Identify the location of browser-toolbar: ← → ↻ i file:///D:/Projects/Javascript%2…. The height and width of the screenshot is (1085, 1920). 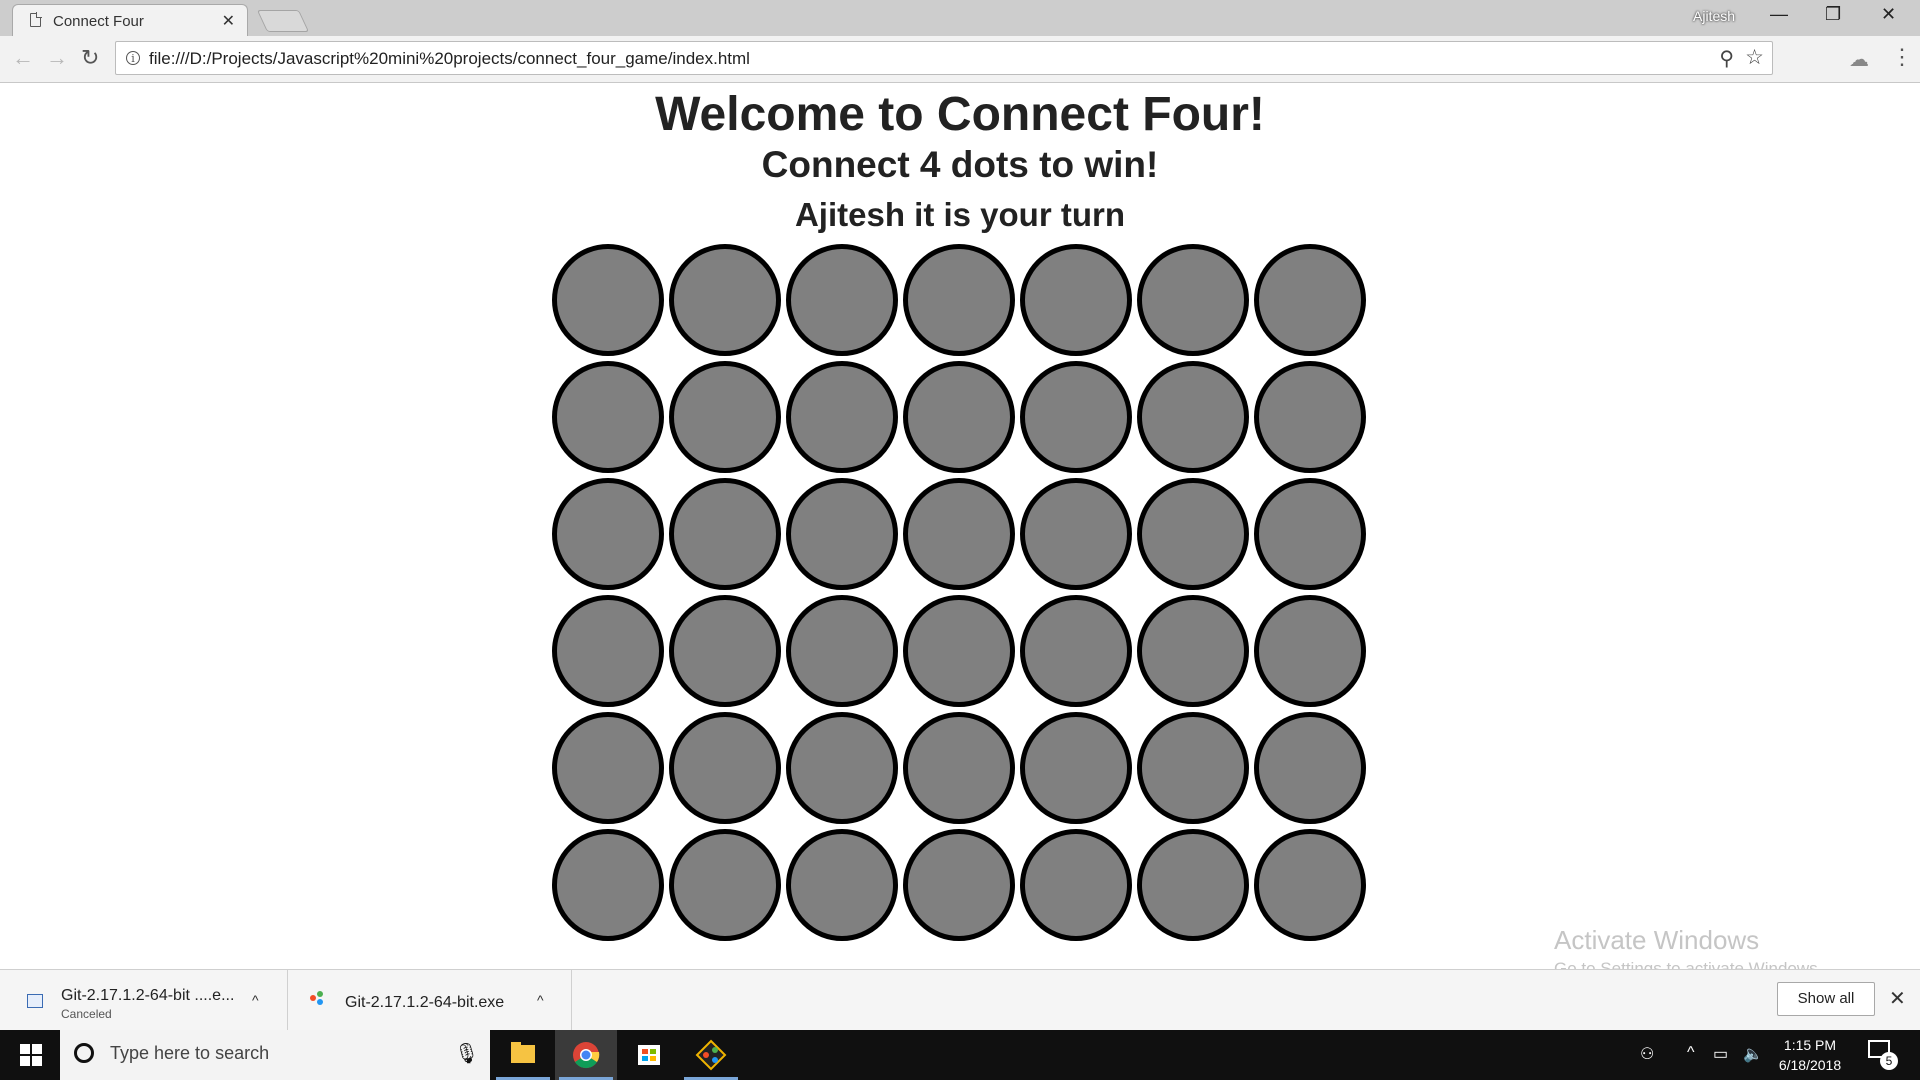
(960, 59).